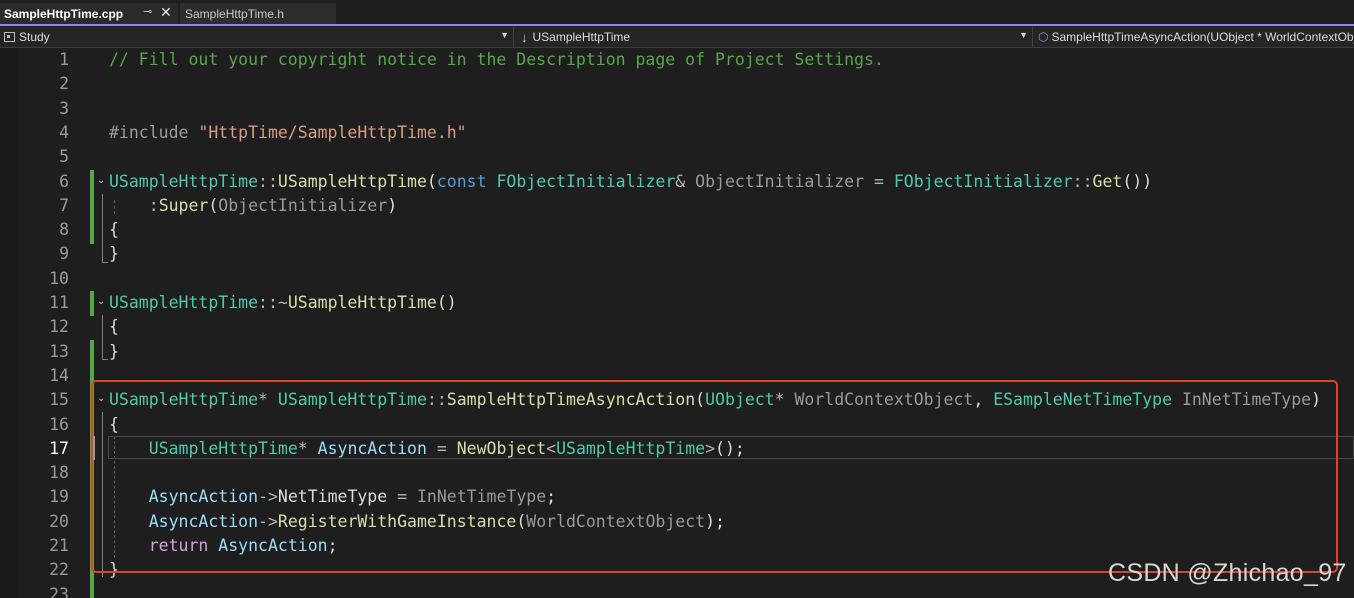 The image size is (1354, 598). What do you see at coordinates (774, 37) in the screenshot?
I see `class-dropdown: ↓ USampleHttpTime ▼` at bounding box center [774, 37].